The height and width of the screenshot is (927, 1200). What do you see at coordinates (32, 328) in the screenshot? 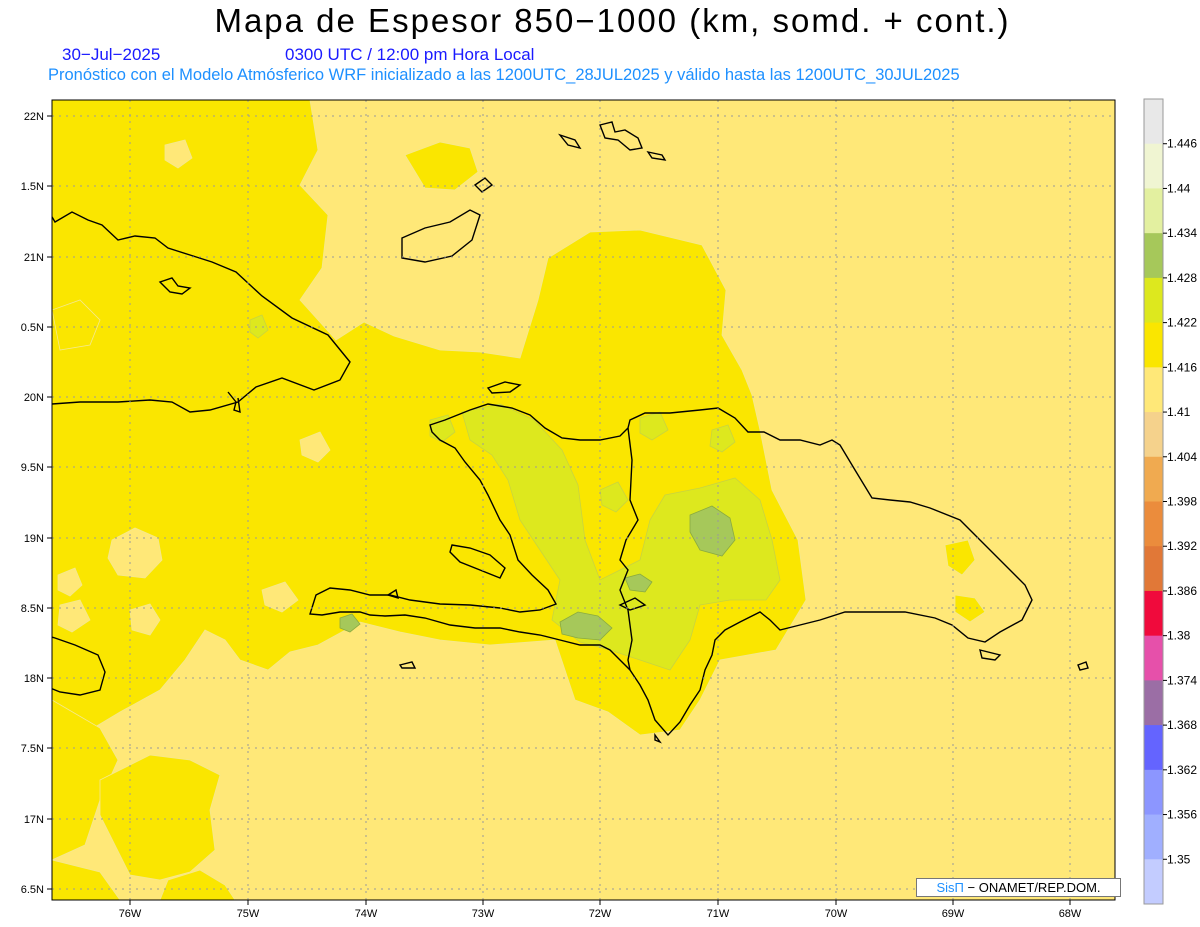
I see `latitude-label: 0.5N` at bounding box center [32, 328].